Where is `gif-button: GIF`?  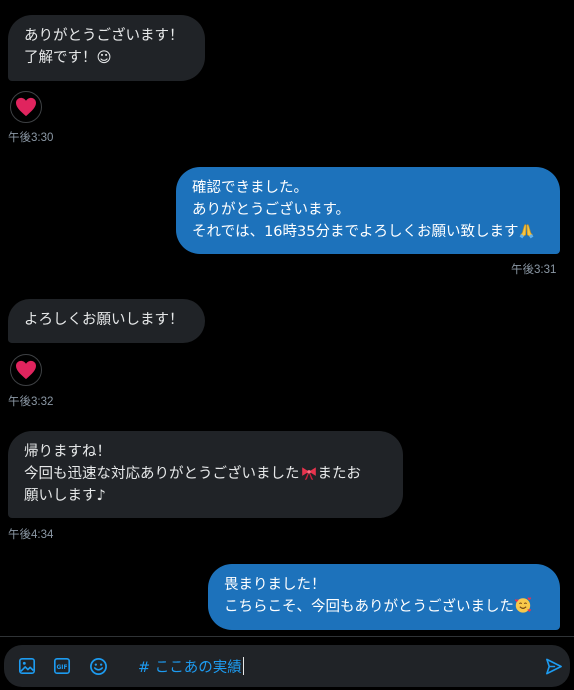 gif-button: GIF is located at coordinates (62, 666).